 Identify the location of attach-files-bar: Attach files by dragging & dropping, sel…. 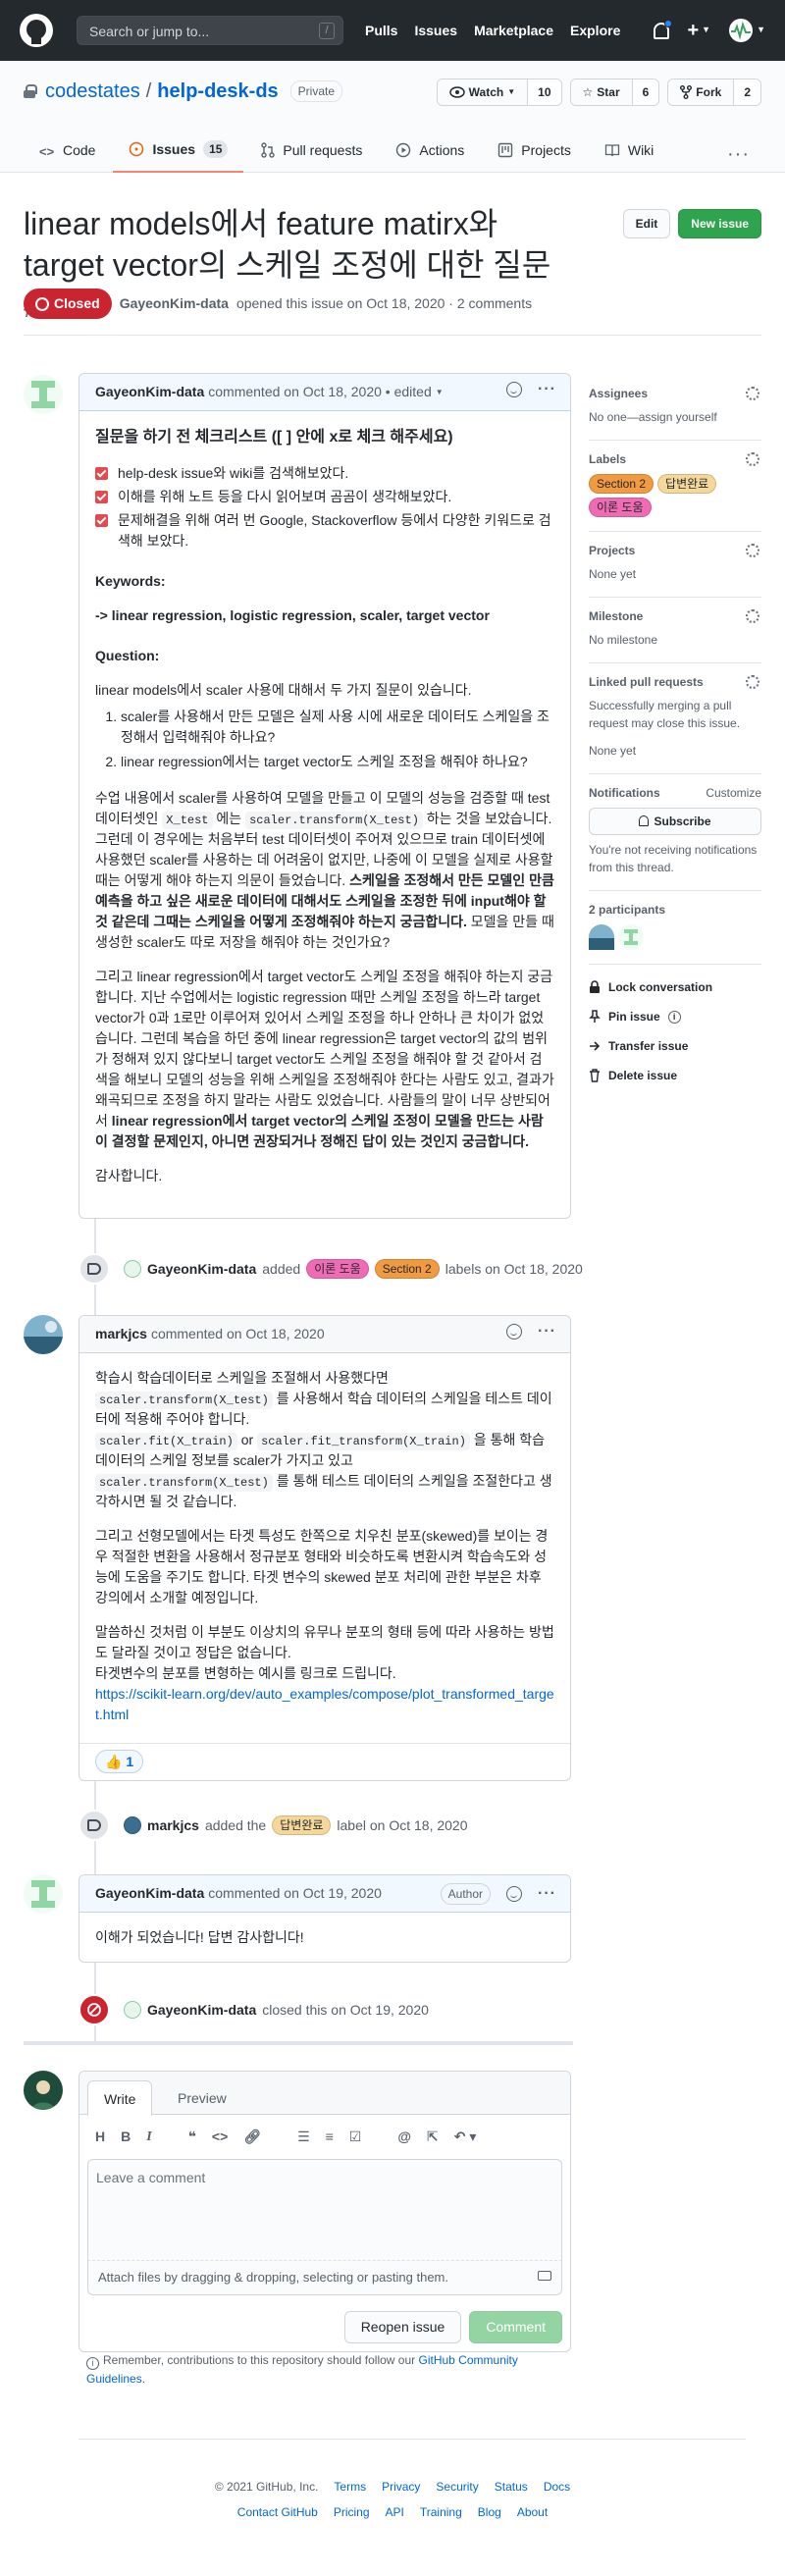
(324, 2278).